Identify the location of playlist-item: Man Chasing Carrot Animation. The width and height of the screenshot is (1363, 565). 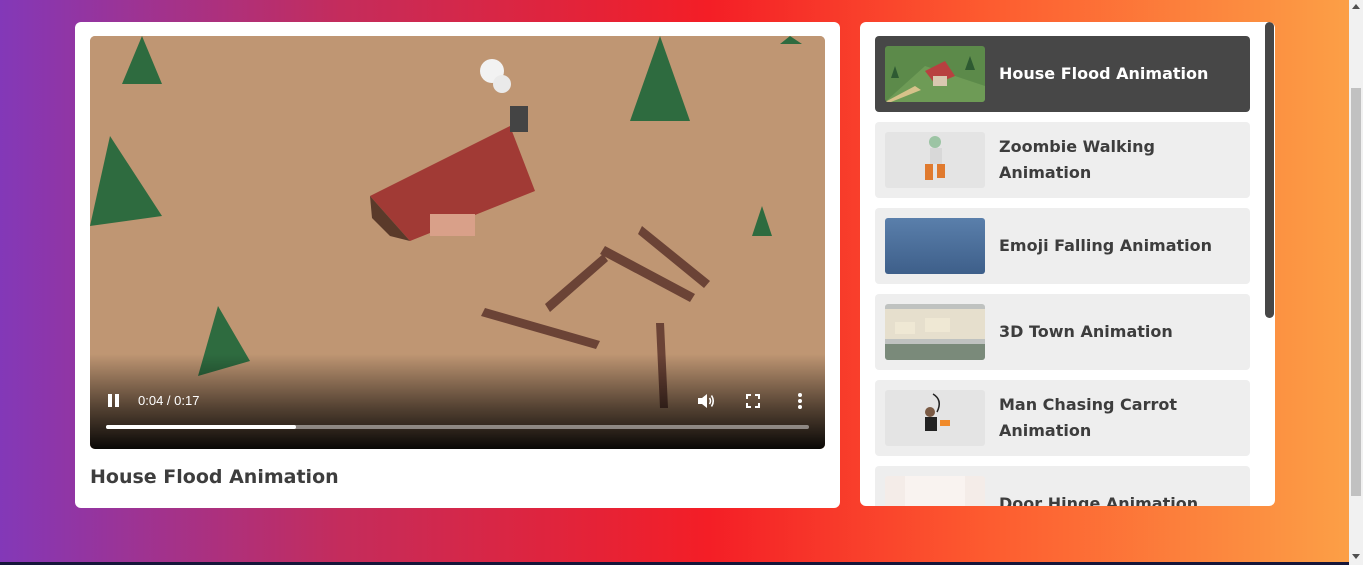
(1062, 418).